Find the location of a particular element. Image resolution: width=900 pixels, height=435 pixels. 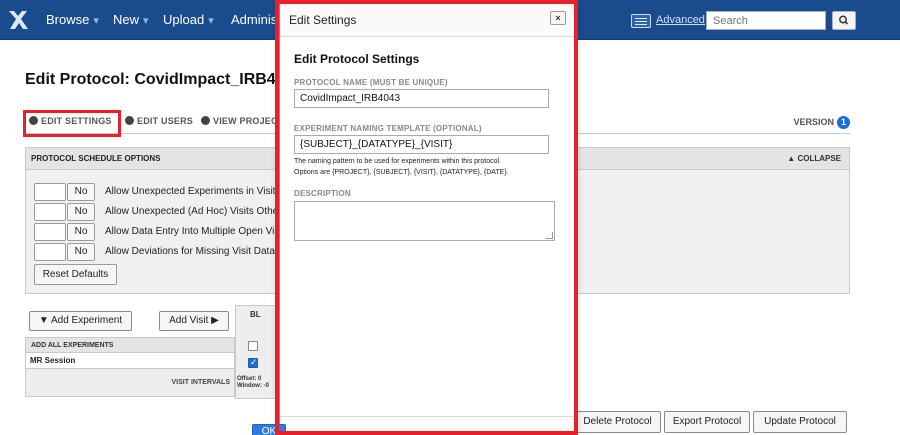

mr-session-checkbox is located at coordinates (253, 362).